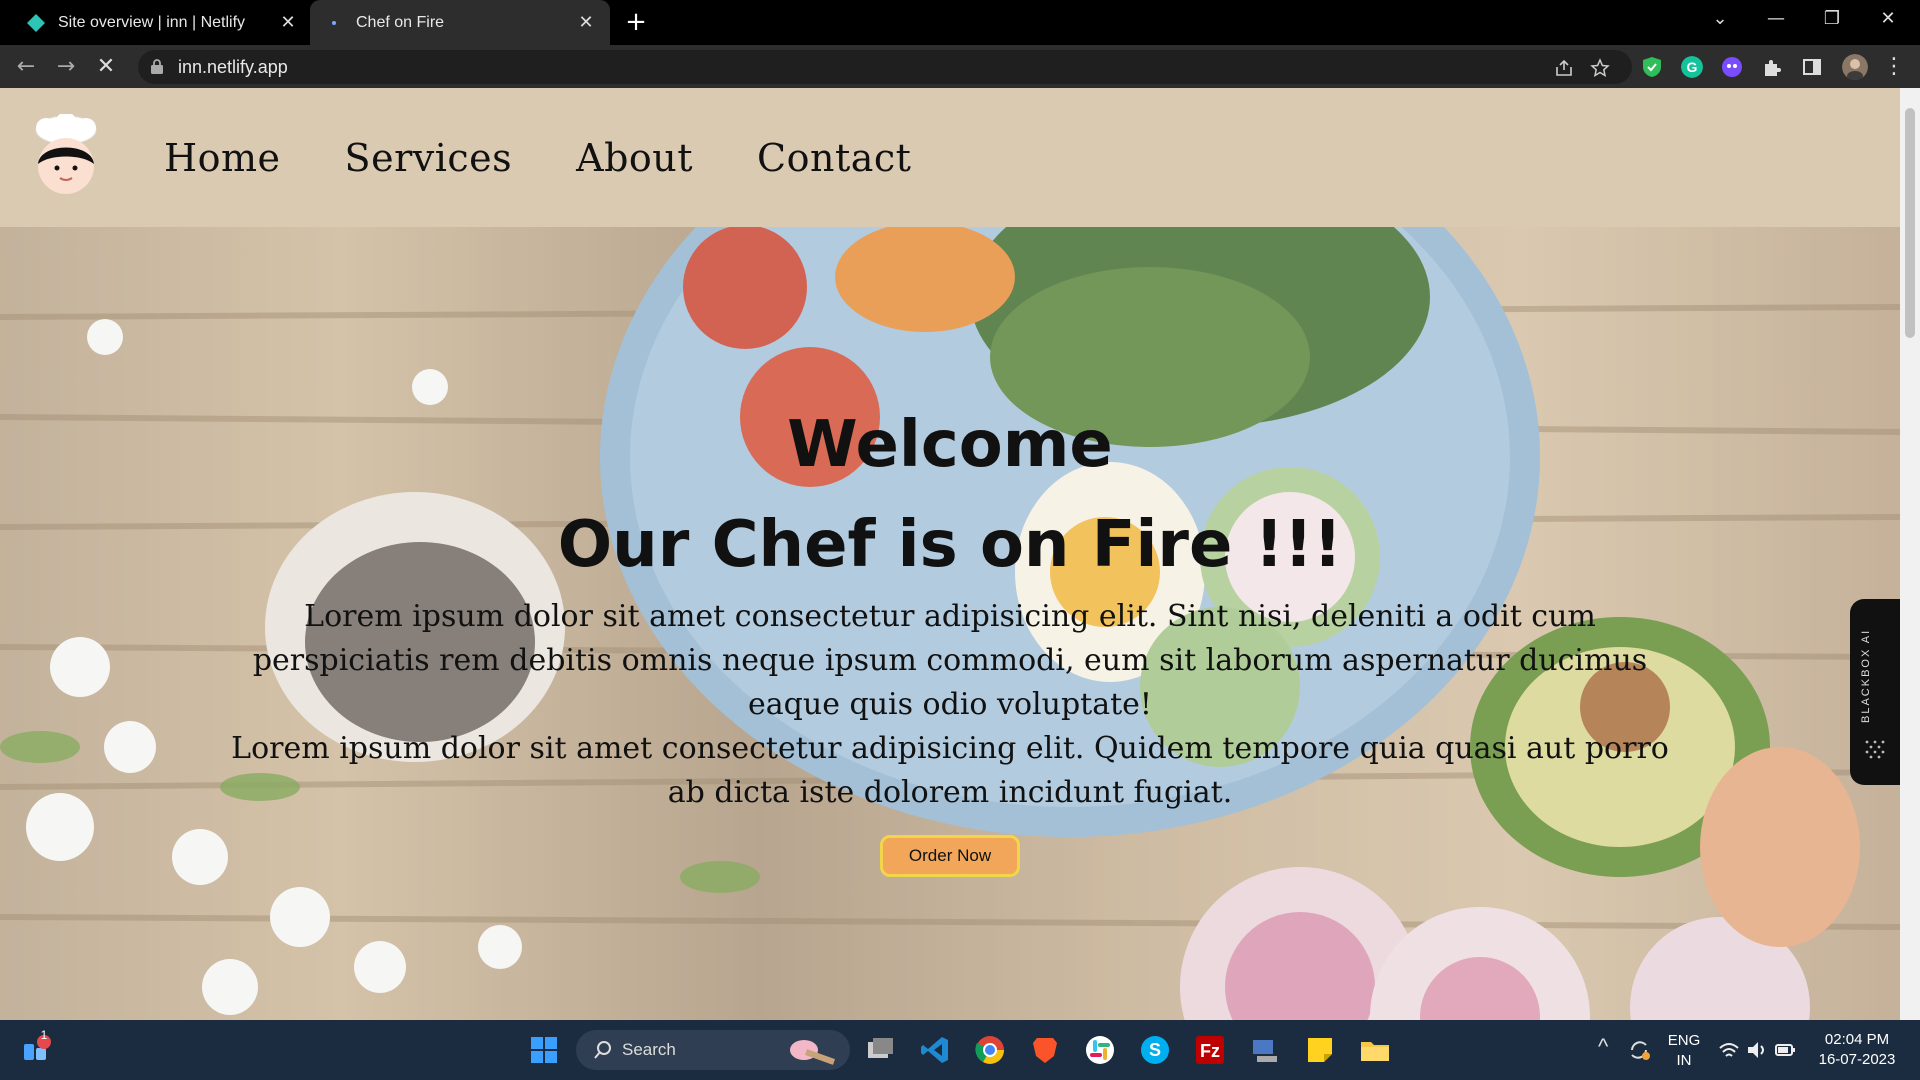  I want to click on loading-icon, so click(334, 22).